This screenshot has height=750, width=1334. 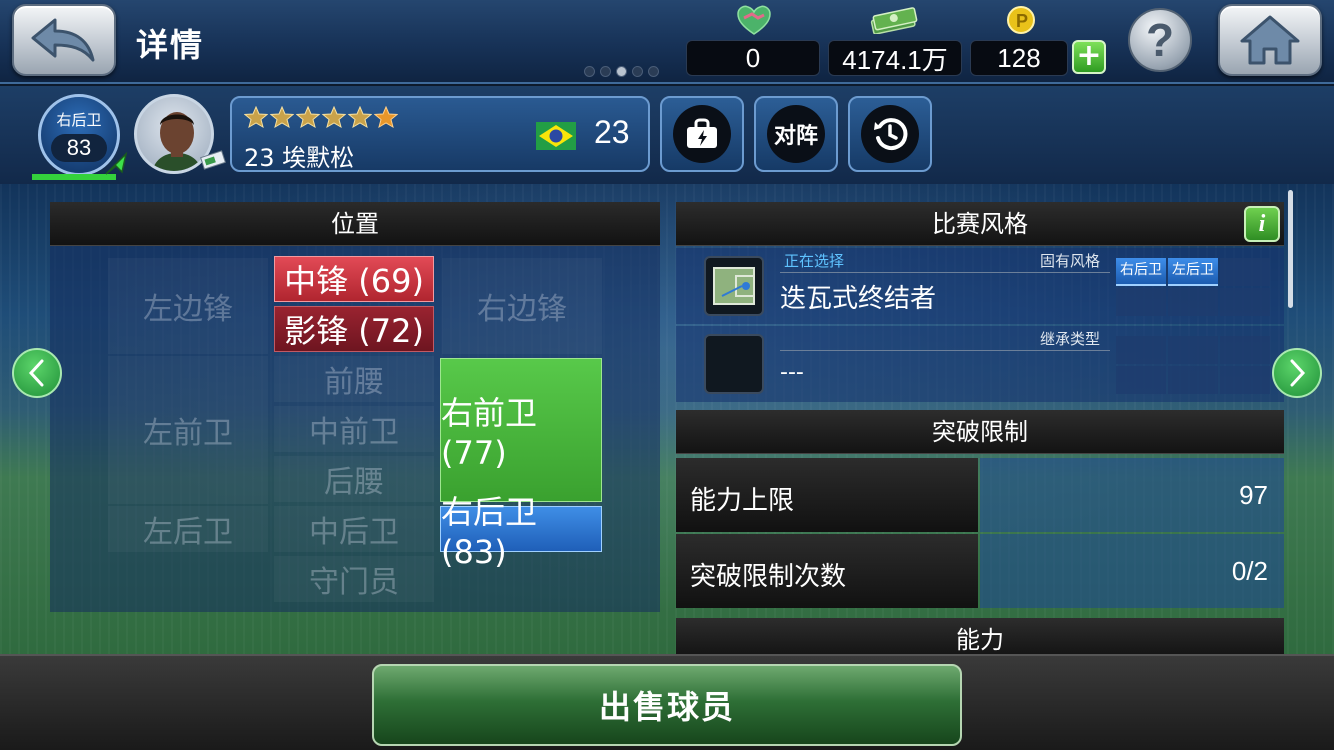 What do you see at coordinates (521, 430) in the screenshot?
I see `position-rmf-chip: 右前卫 (77)` at bounding box center [521, 430].